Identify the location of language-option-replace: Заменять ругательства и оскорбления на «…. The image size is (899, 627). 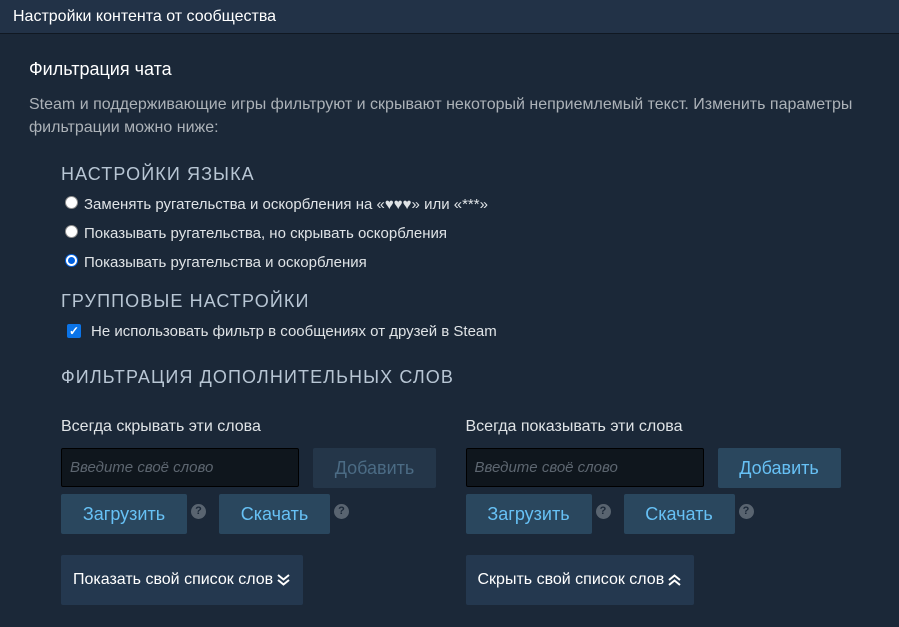
(465, 204).